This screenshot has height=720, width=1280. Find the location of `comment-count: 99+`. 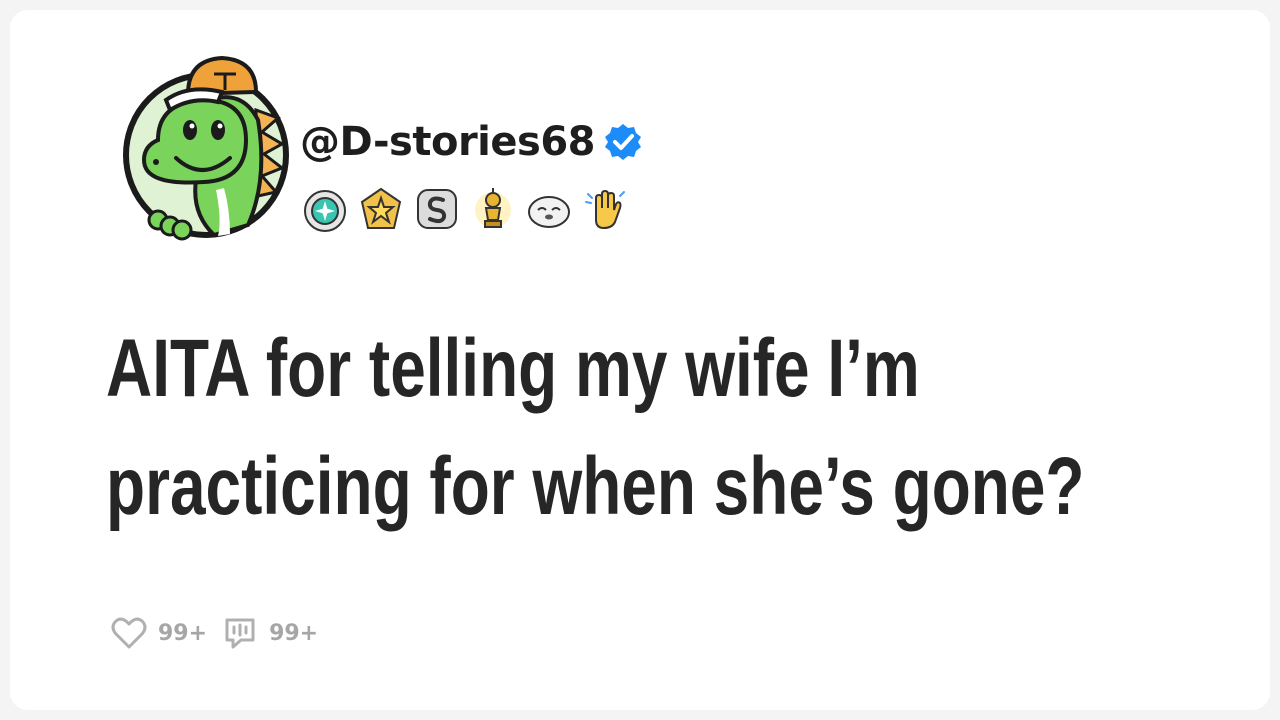

comment-count: 99+ is located at coordinates (294, 633).